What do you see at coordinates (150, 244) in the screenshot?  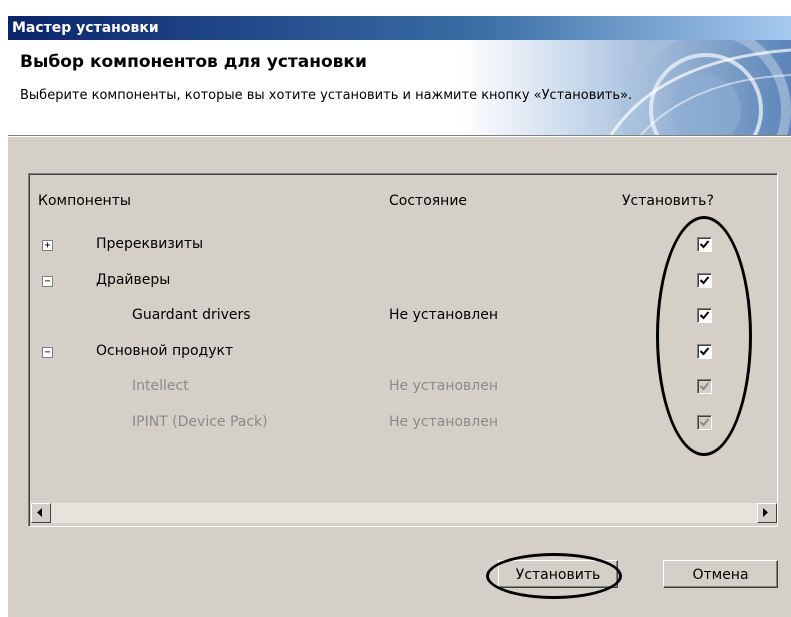 I see `component-name: Пререквизиты` at bounding box center [150, 244].